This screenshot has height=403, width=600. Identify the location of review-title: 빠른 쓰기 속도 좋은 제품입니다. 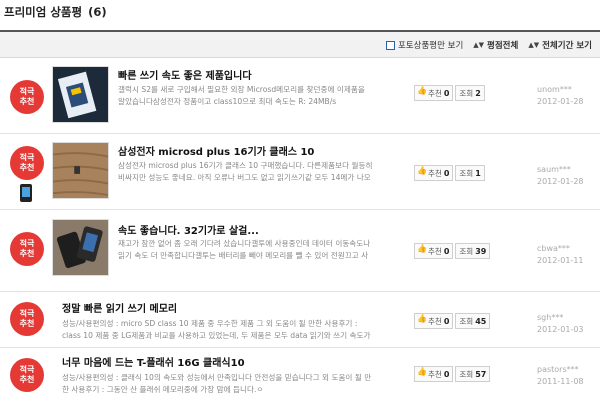
(185, 74).